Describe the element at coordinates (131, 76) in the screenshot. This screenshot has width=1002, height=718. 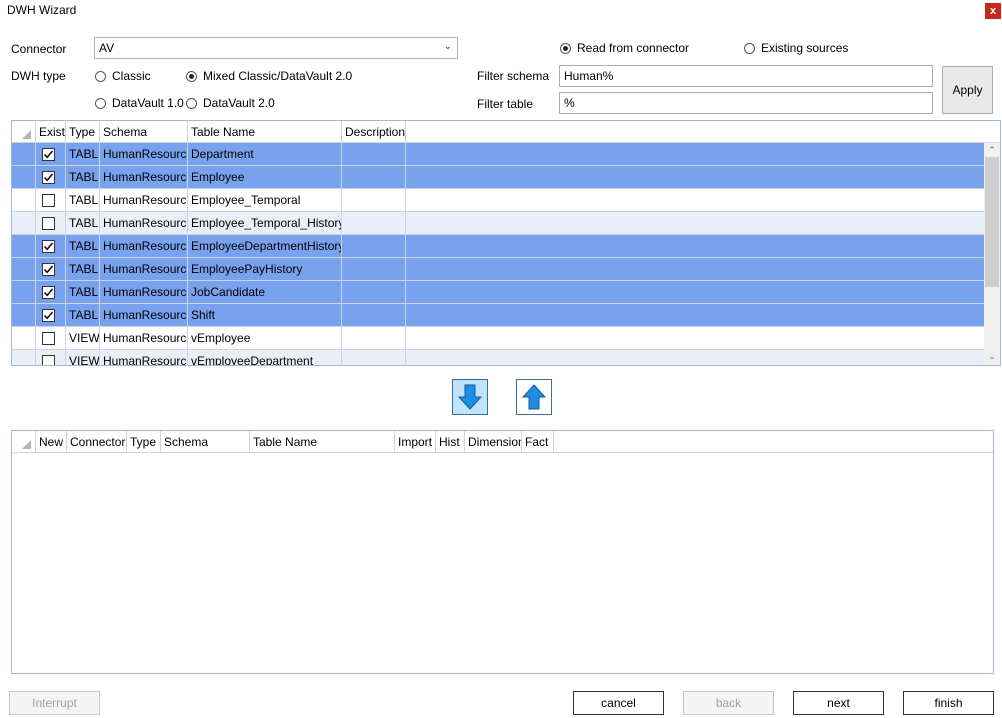
I see `radio-label: Classic` at that location.